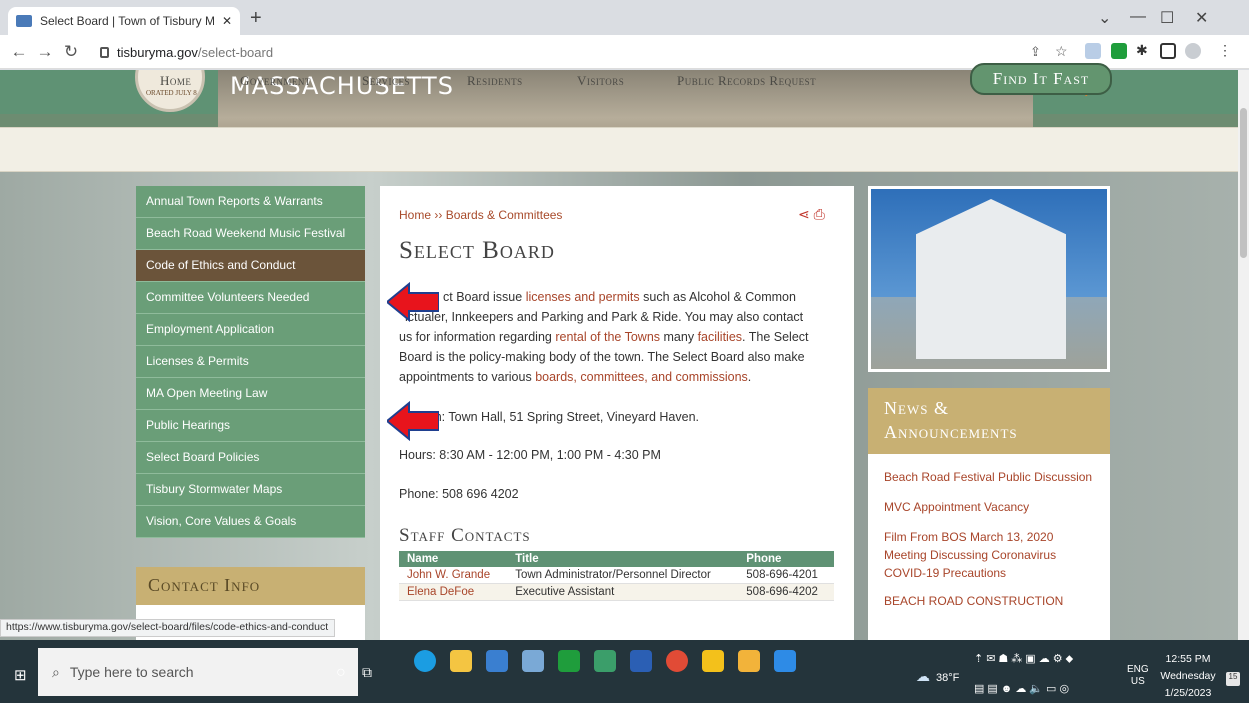  I want to click on browser-tab: Select Board | Town of Tisbury M ✕, so click(124, 21).